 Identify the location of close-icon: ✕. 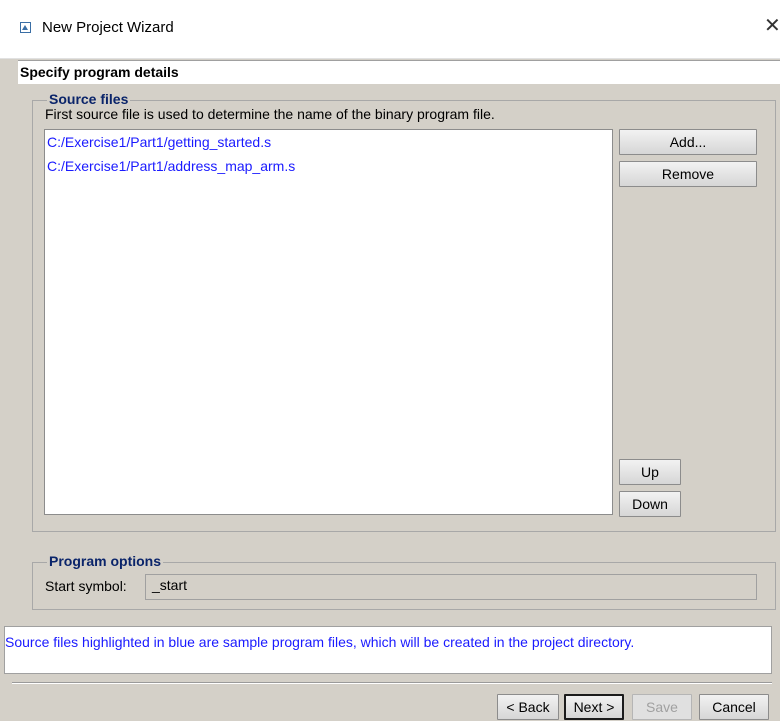
(772, 26).